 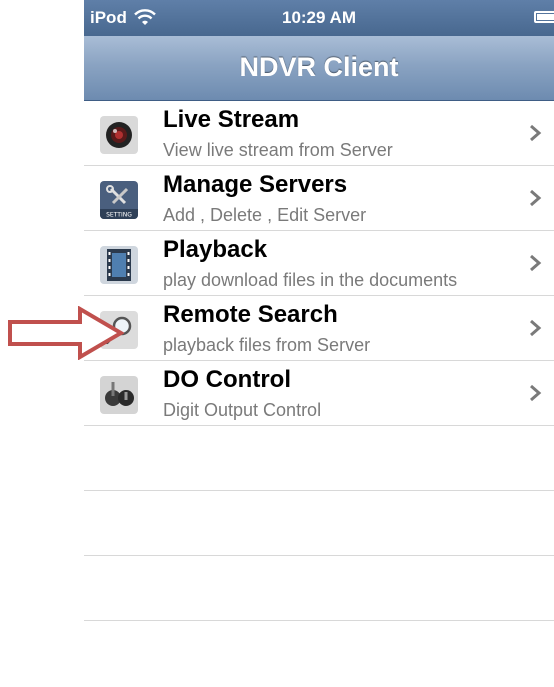 What do you see at coordinates (66, 333) in the screenshot?
I see `annotation-arrow-icon` at bounding box center [66, 333].